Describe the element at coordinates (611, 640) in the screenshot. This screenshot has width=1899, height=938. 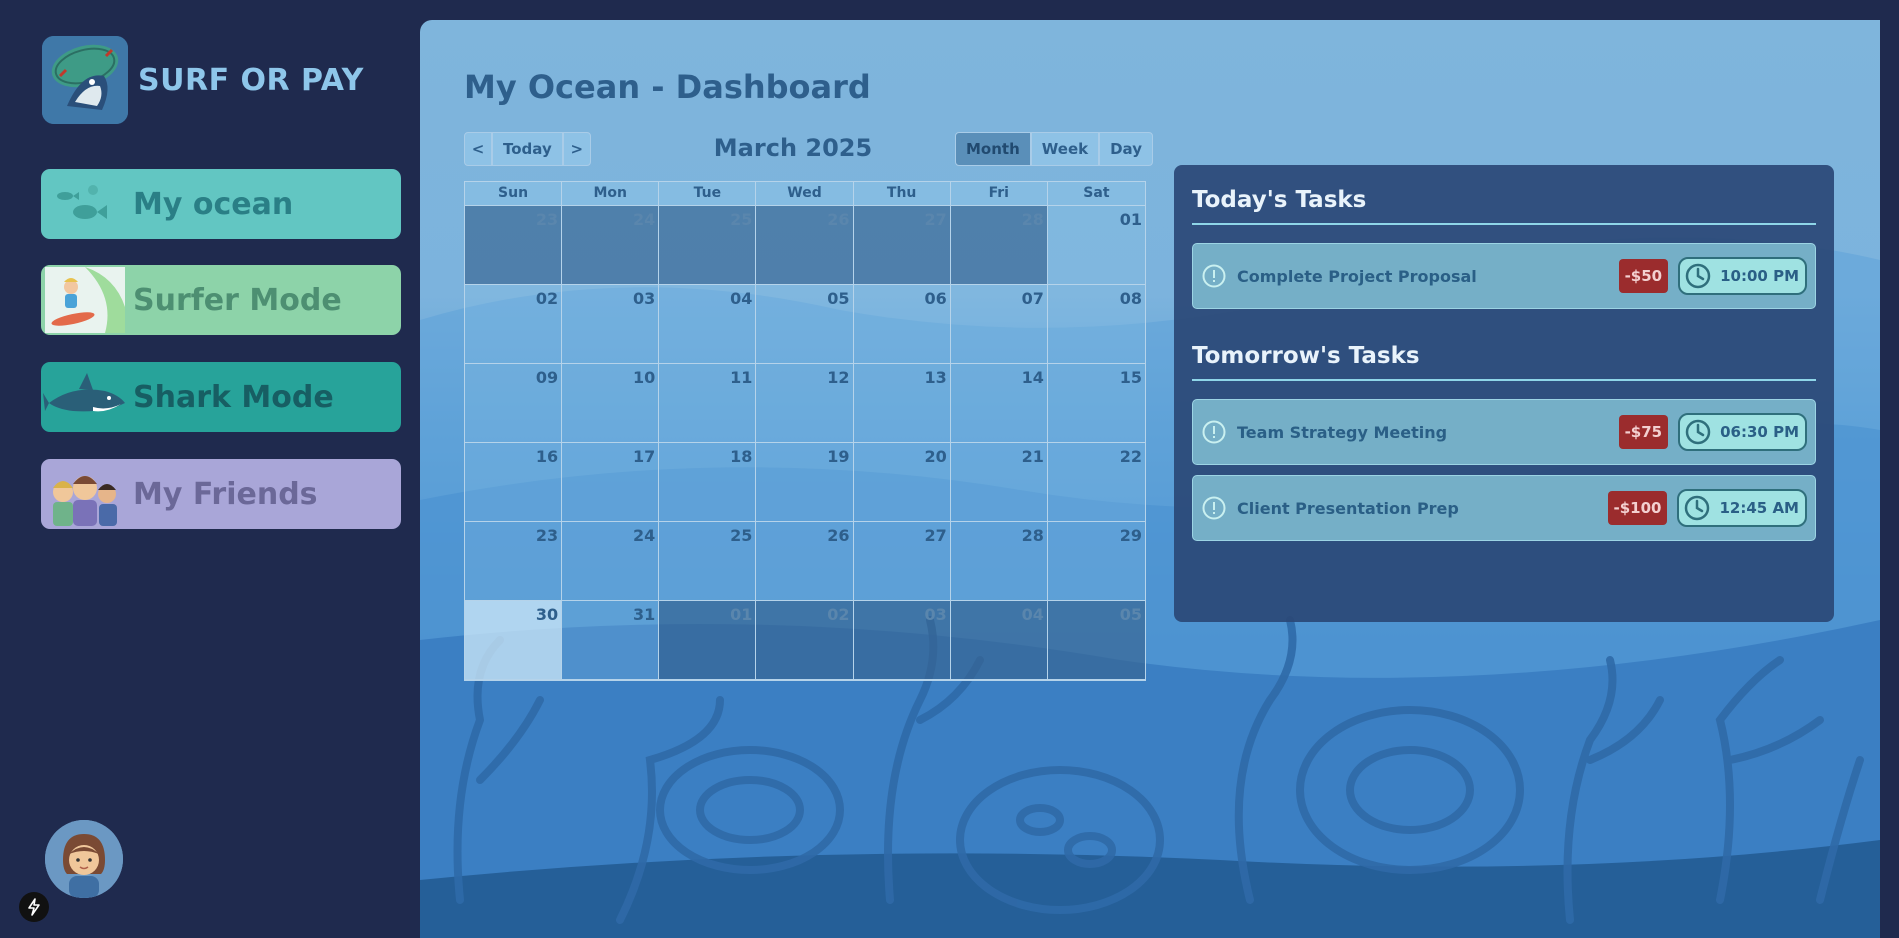
I see `calendar-day: 31` at that location.